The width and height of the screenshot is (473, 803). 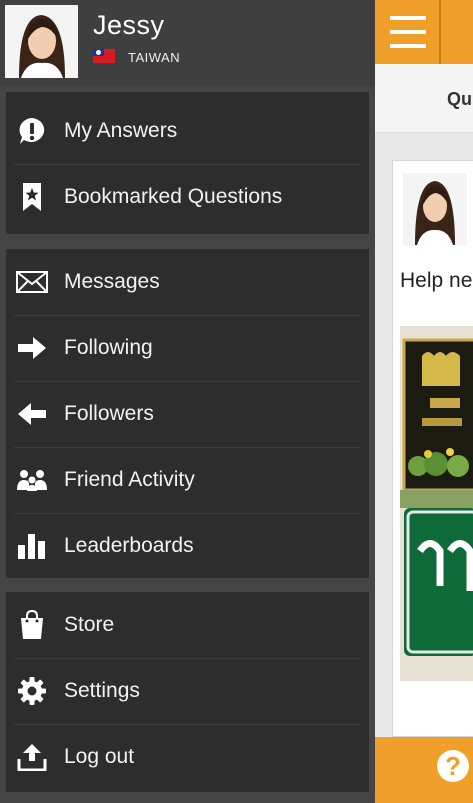 What do you see at coordinates (436, 280) in the screenshot?
I see `question-text: Help ne` at bounding box center [436, 280].